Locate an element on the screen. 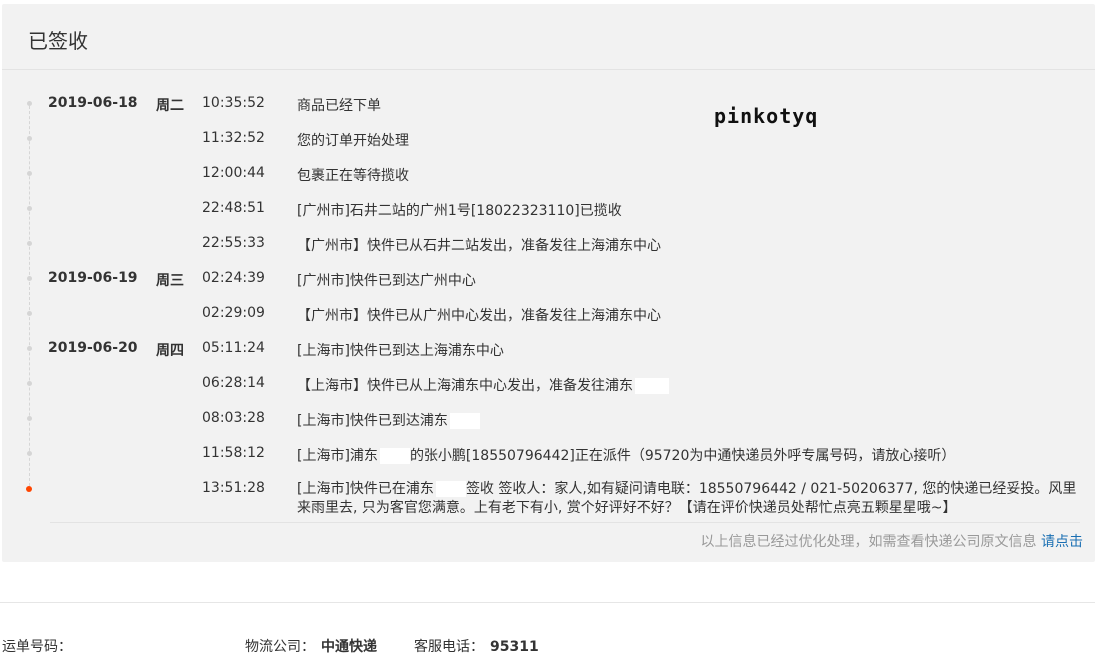  event-message: [上海市]快件已到达浦东 is located at coordinates (388, 420).